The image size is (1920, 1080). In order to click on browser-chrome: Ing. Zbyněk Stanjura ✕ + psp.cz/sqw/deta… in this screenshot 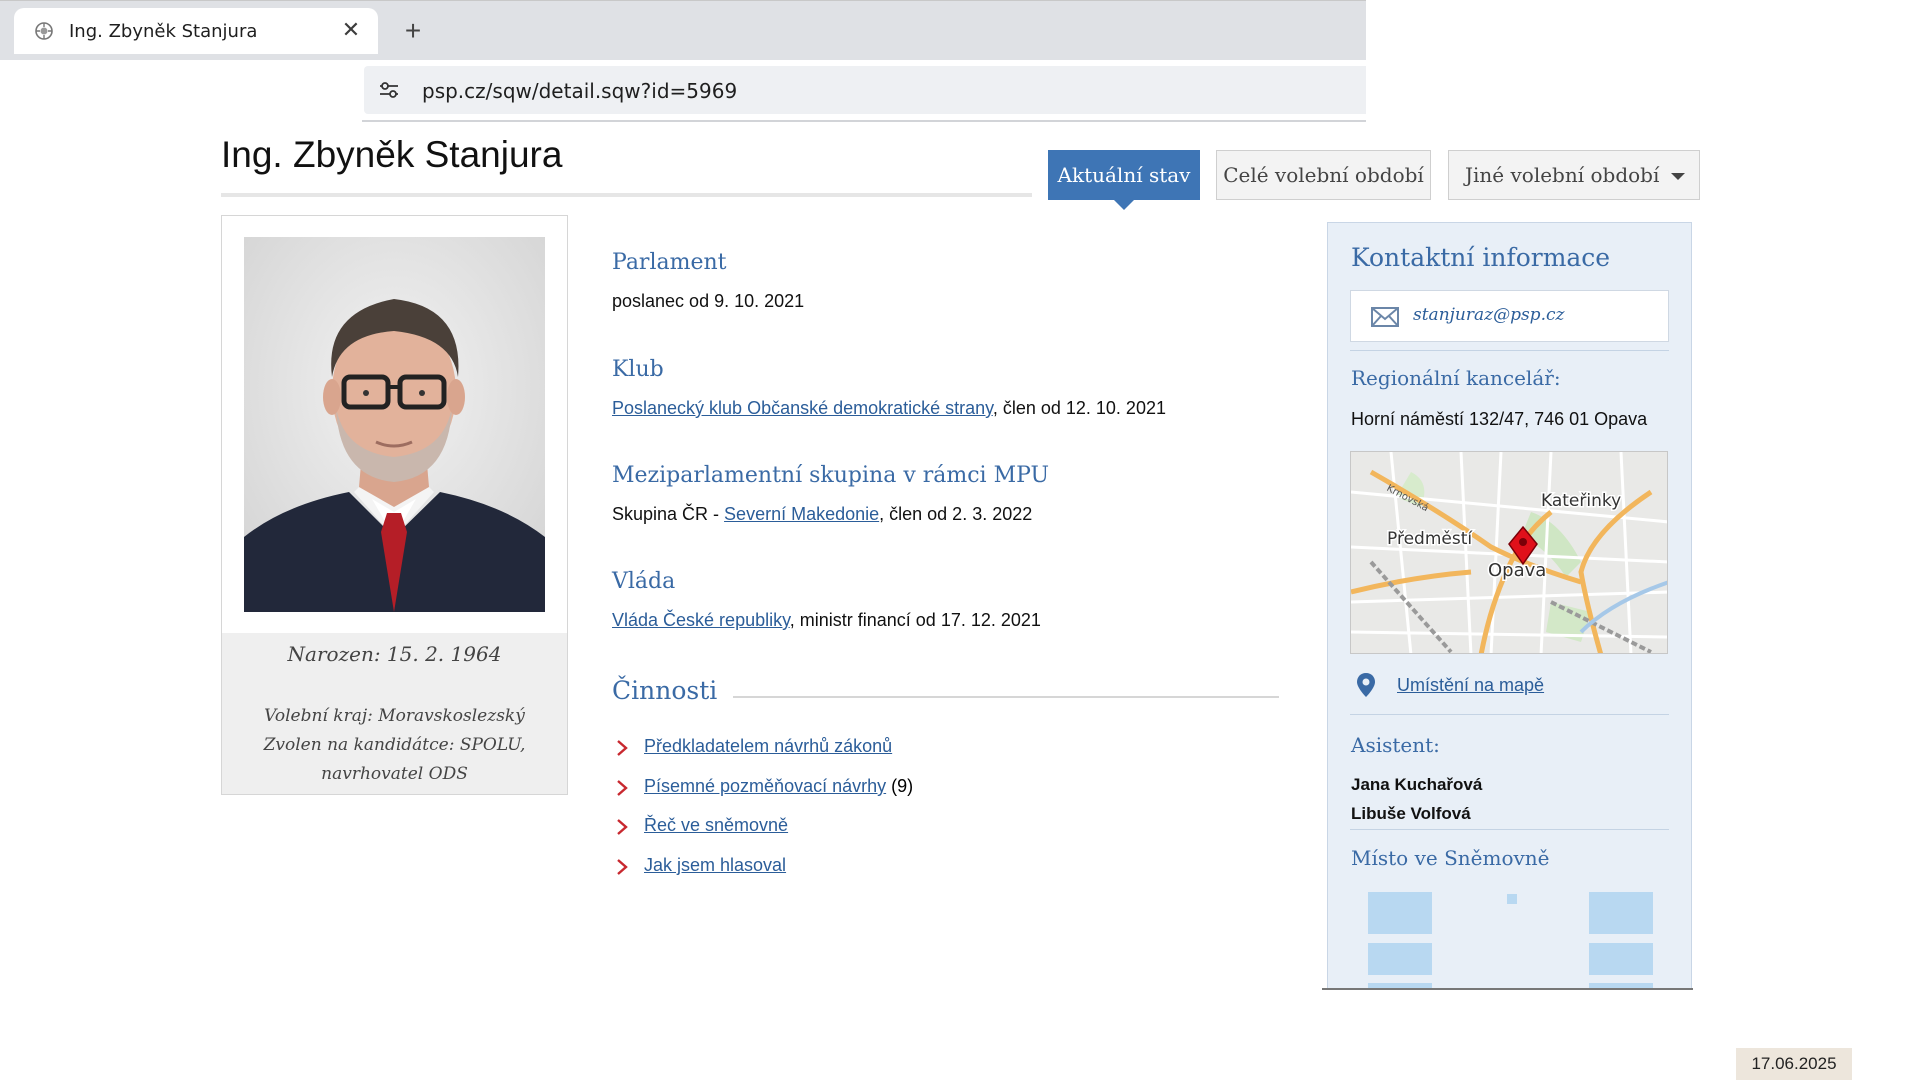, I will do `click(683, 61)`.